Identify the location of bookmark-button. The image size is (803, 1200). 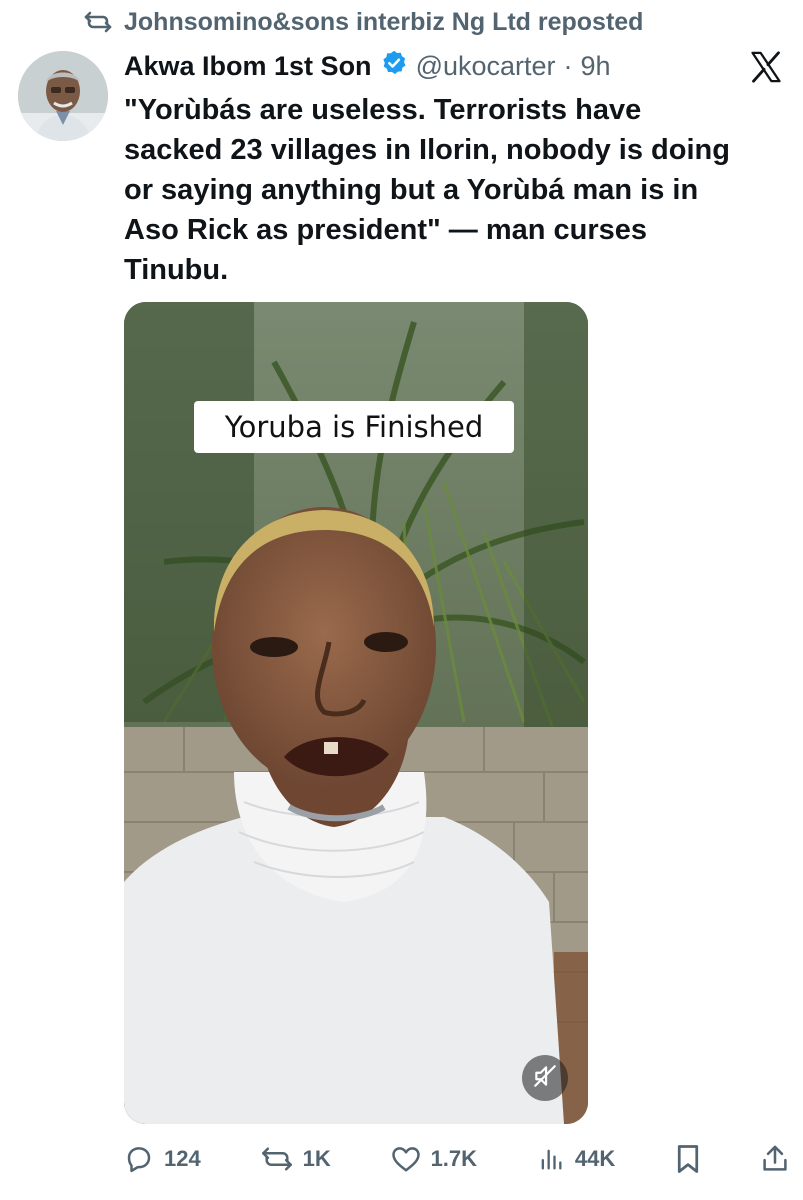
(688, 1159).